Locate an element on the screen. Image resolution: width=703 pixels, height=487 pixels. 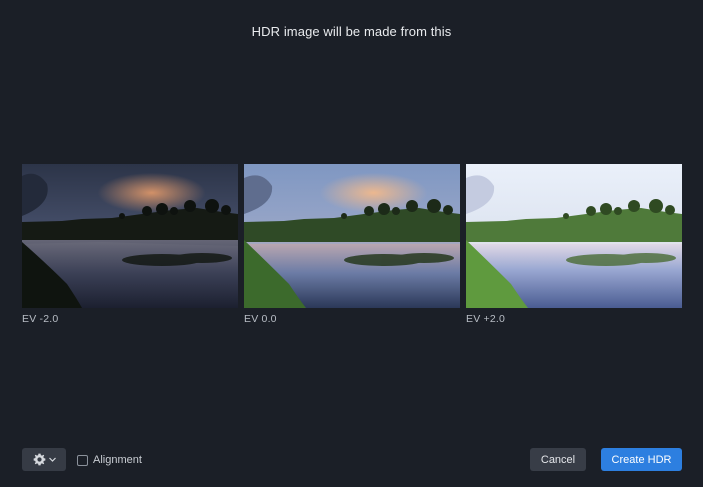
bracket-thumbnail-ev-minus-2: EV -2.0 is located at coordinates (130, 244).